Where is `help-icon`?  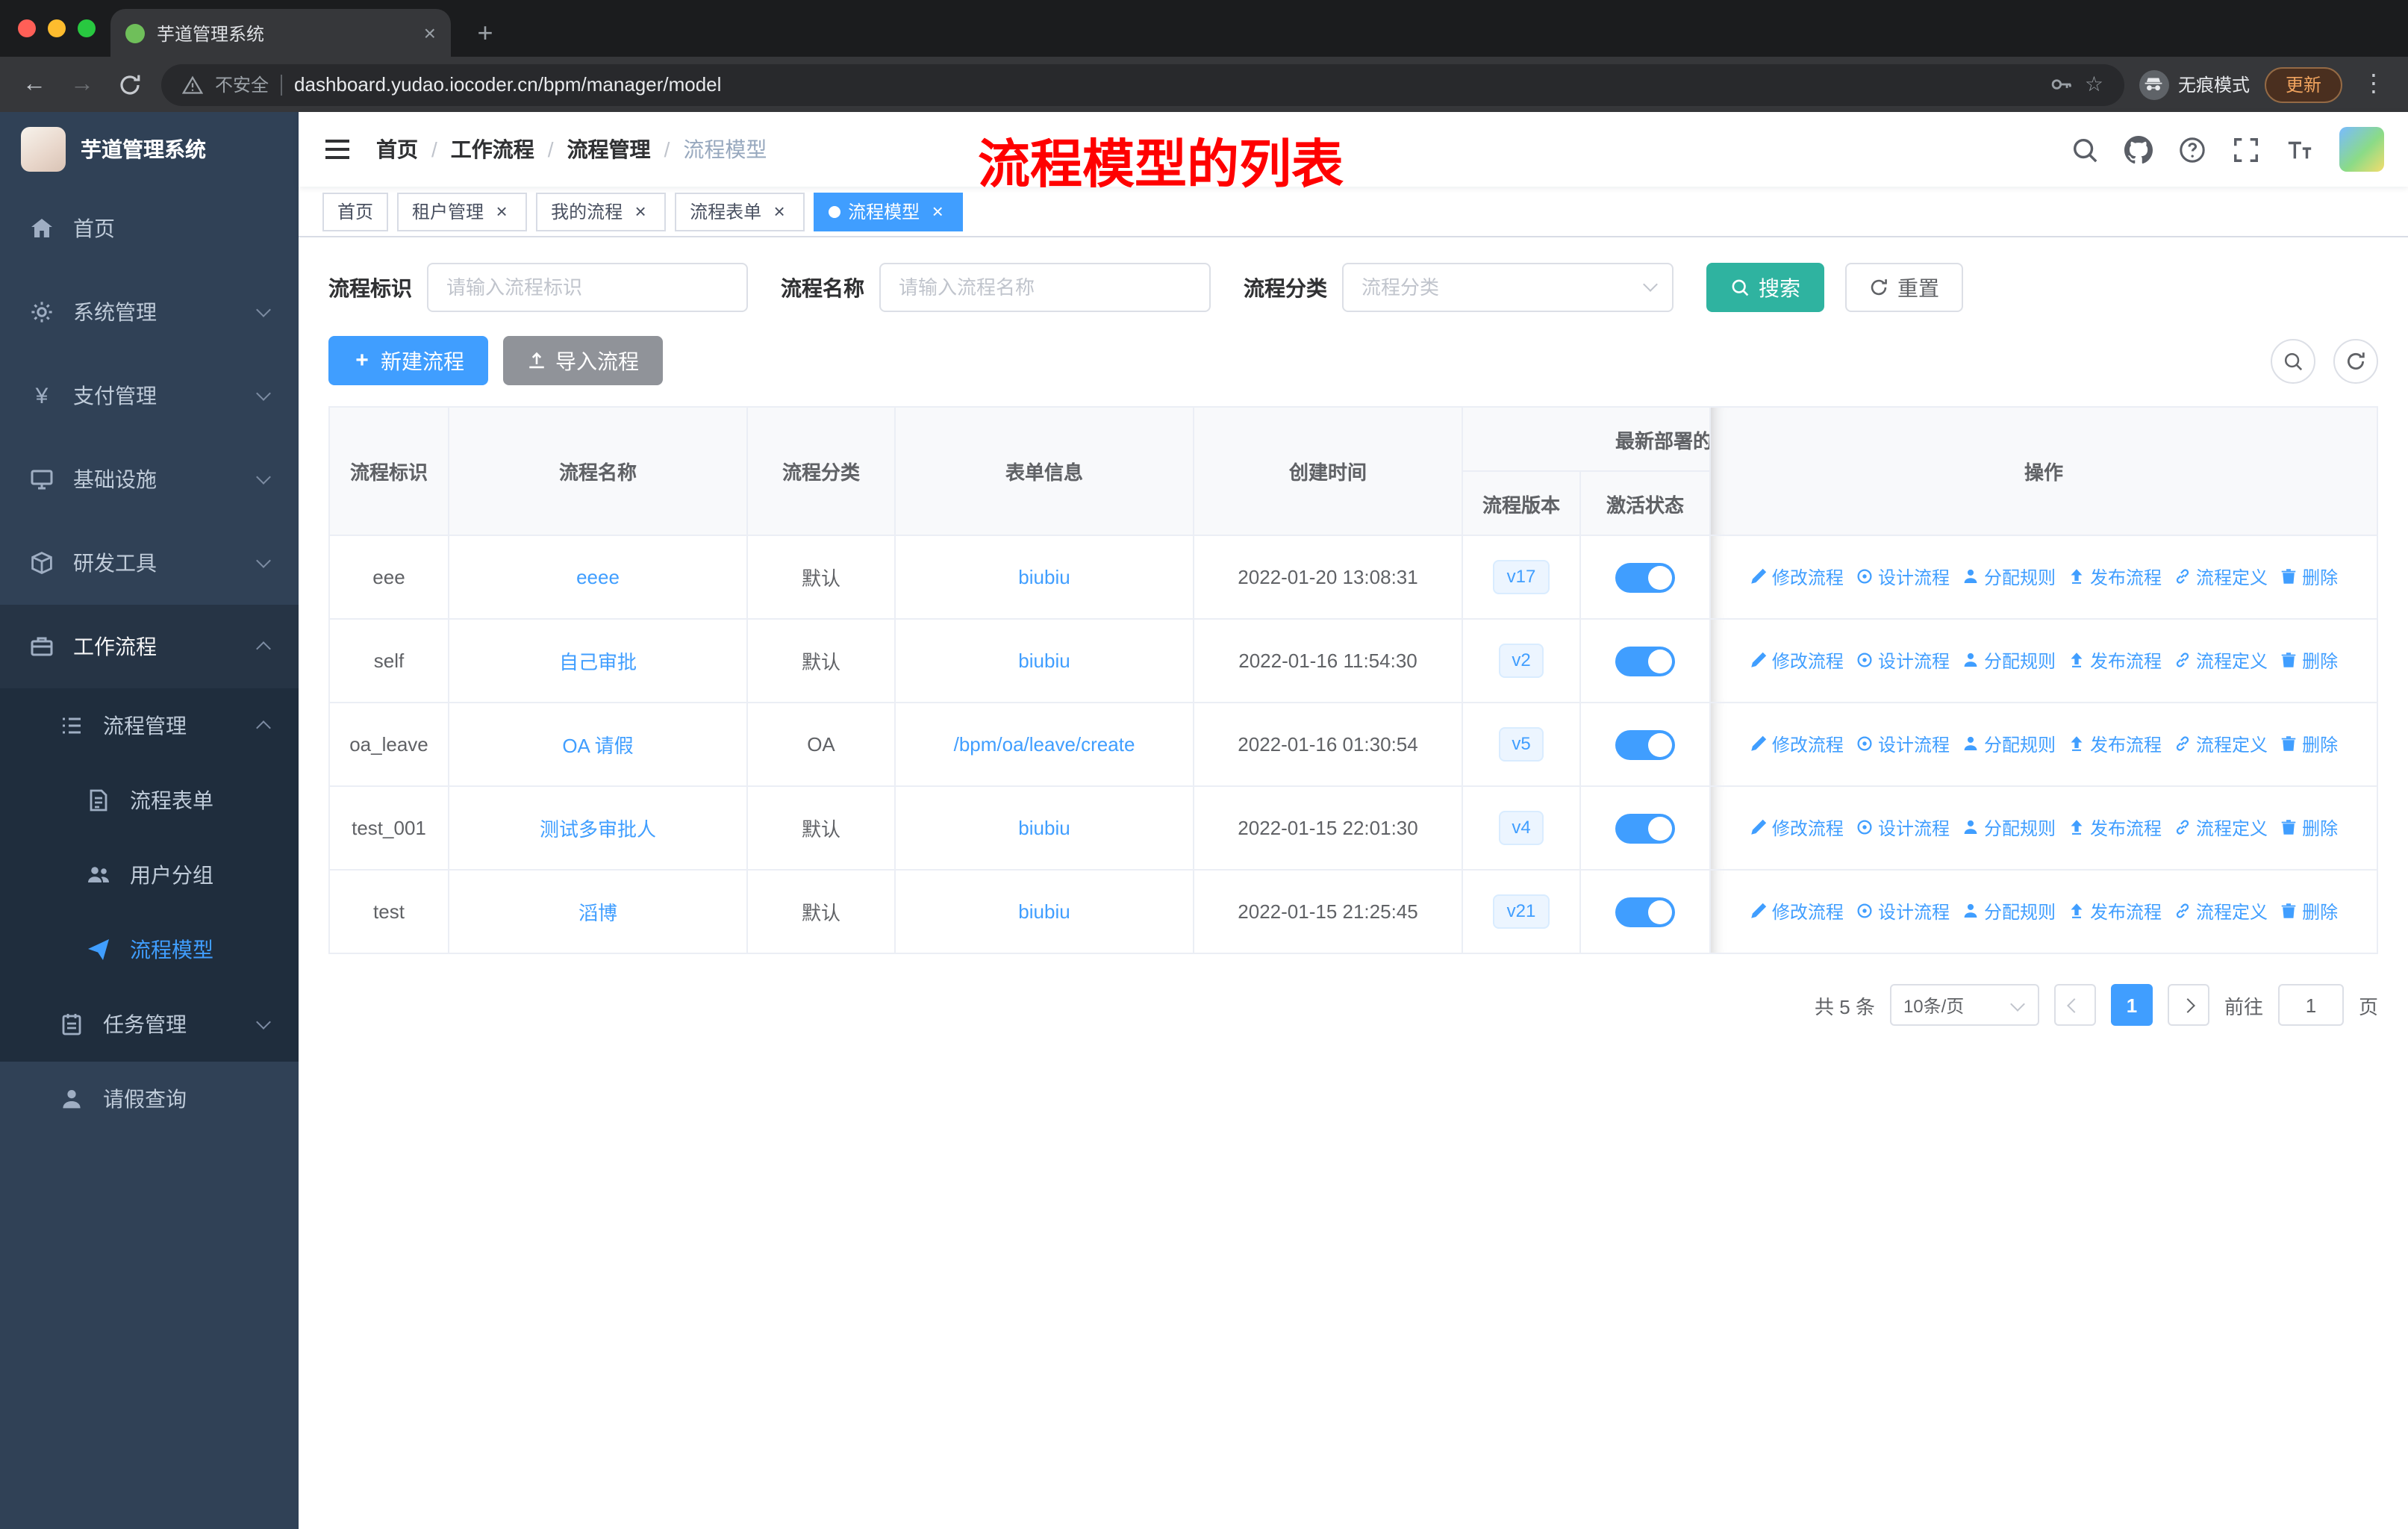
help-icon is located at coordinates (2192, 149).